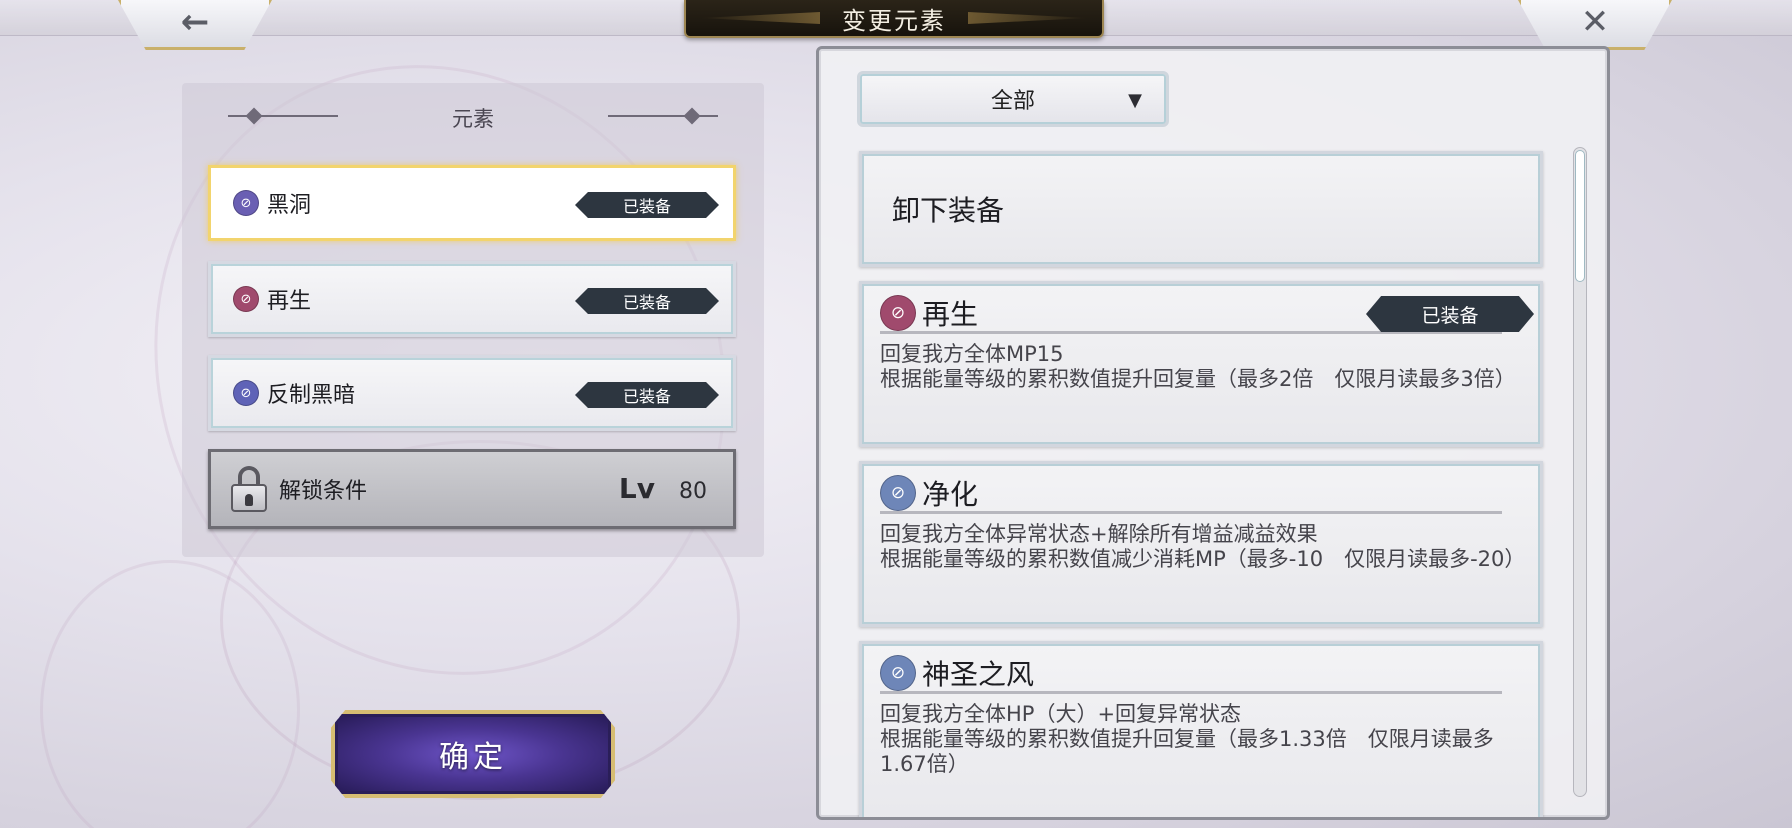 This screenshot has height=828, width=1792. What do you see at coordinates (311, 395) in the screenshot?
I see `element-name: 反制黑暗` at bounding box center [311, 395].